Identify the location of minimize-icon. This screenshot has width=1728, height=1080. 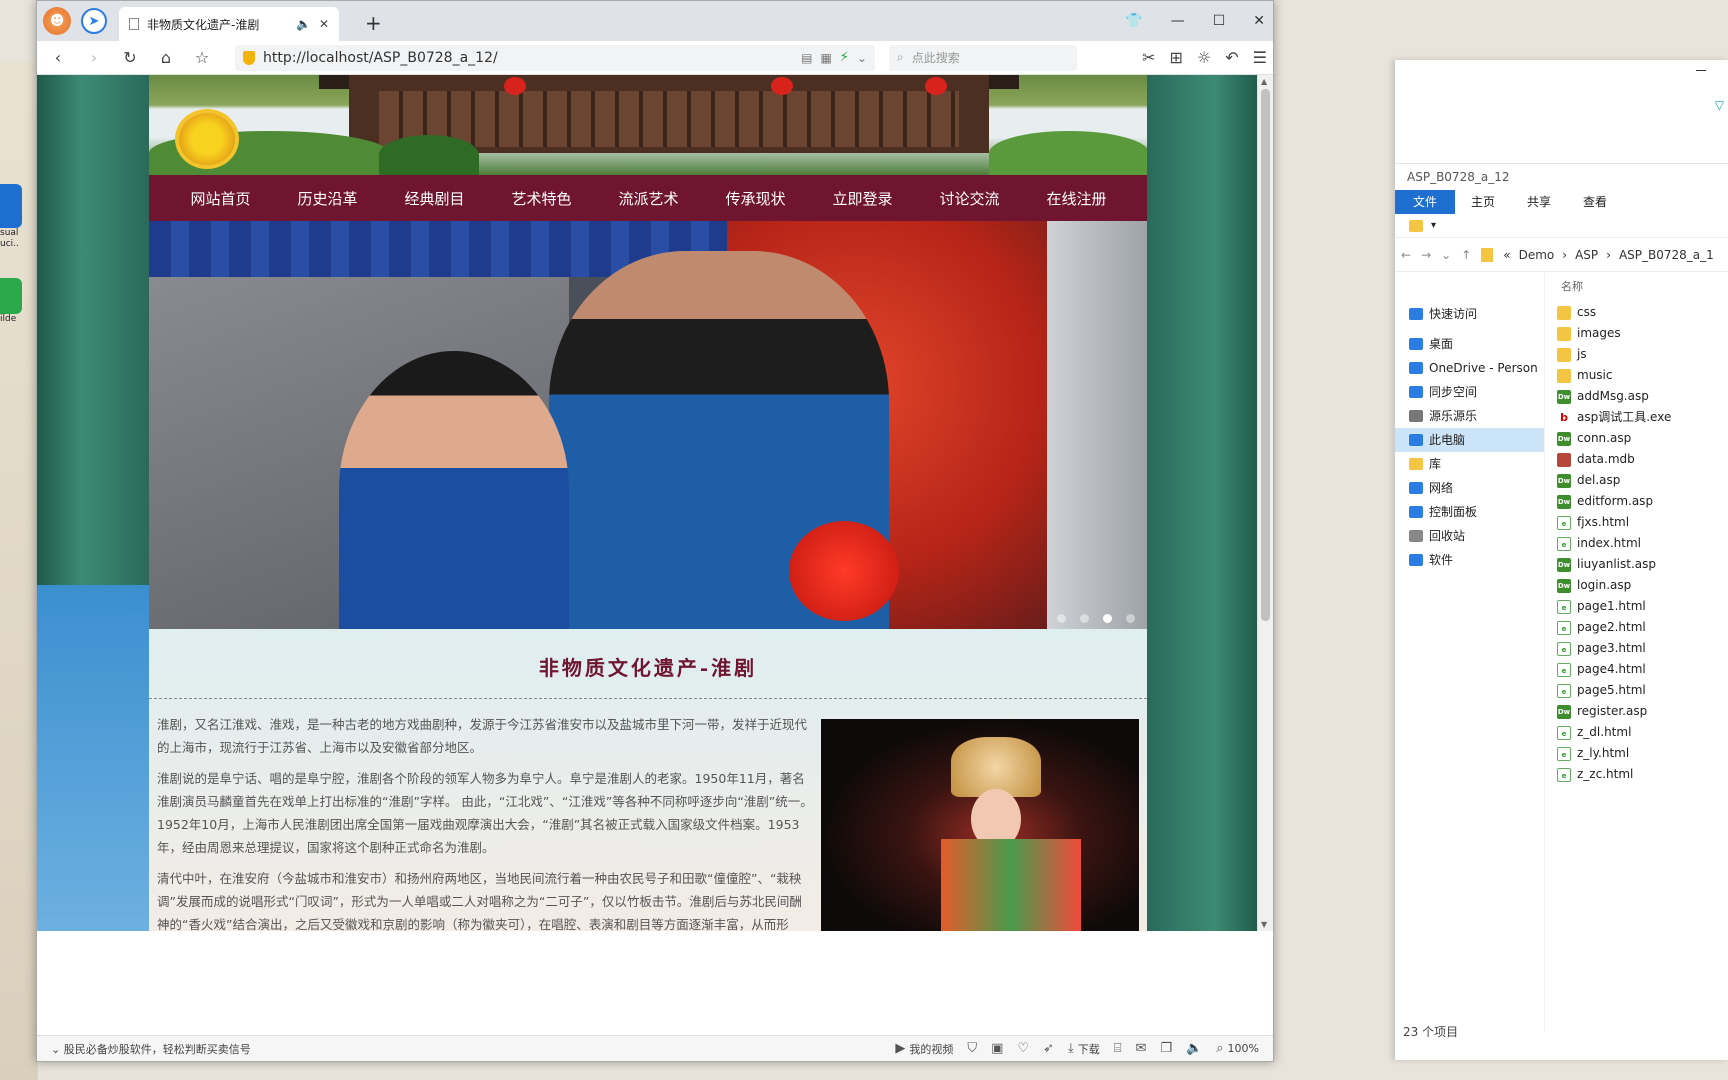
(1701, 70).